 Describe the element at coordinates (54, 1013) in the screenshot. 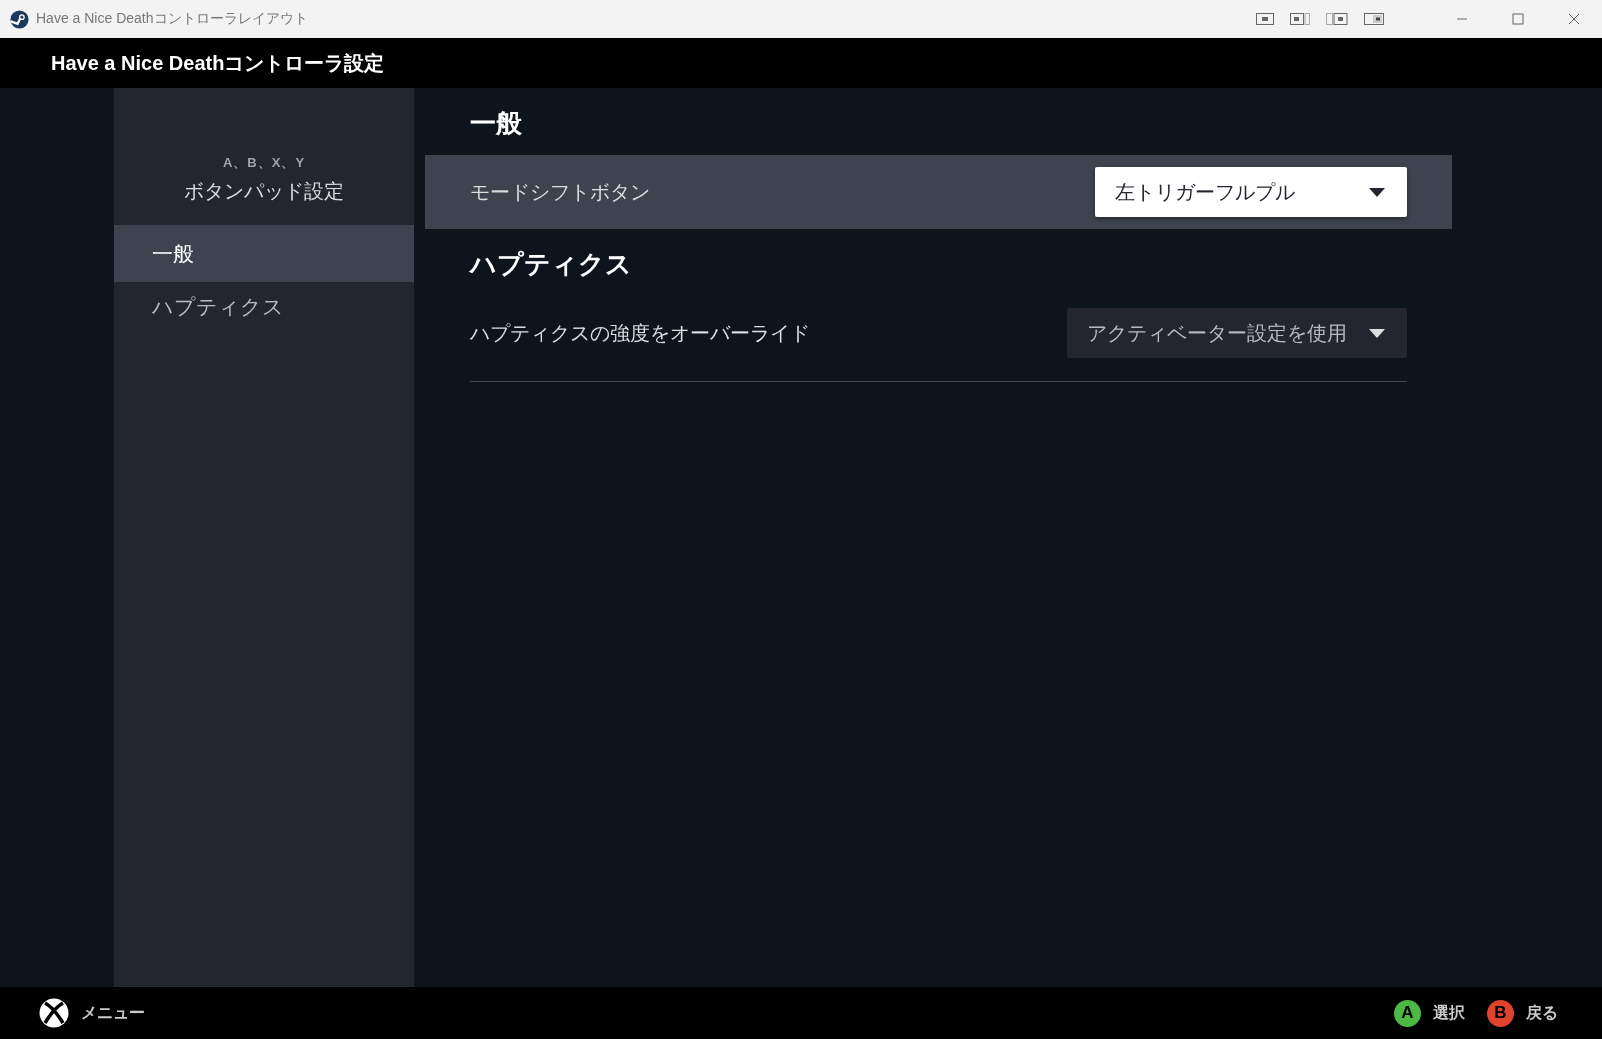

I see `controller-logo-icon` at that location.